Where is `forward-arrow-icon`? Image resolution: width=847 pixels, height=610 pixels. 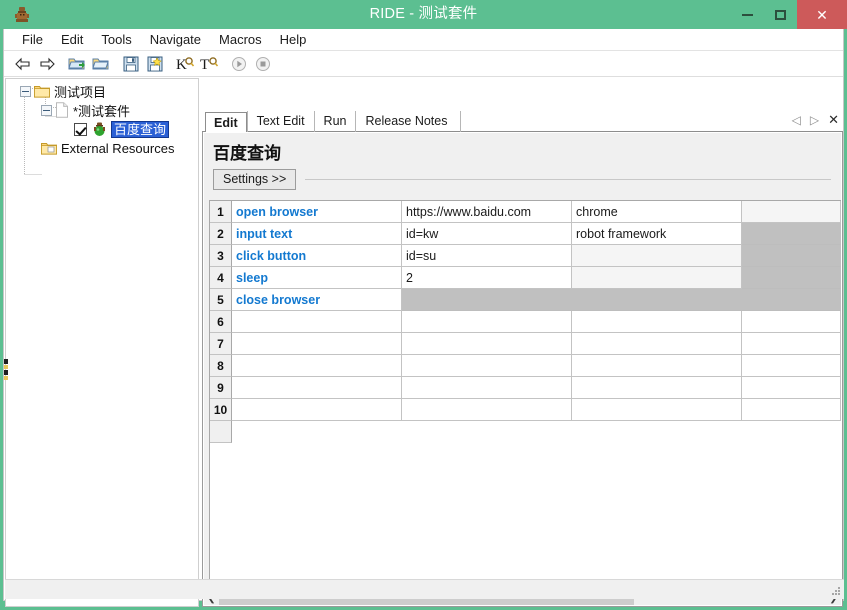 forward-arrow-icon is located at coordinates (47, 64).